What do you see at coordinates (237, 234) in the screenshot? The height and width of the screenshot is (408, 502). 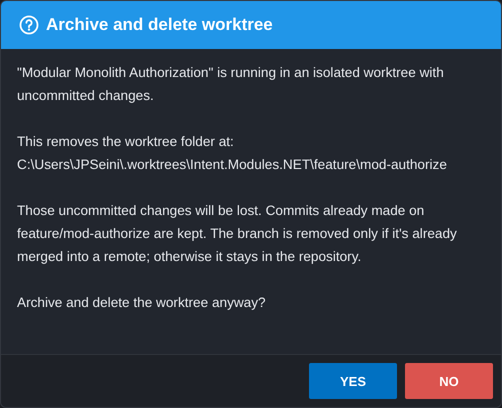 I see `message-text: Those uncommitted changes will be lost. Commits already made on feature/mod-authorize are kept. The branch is removed only if it's already merged into a remote; otherwise it stays in the repository.` at bounding box center [237, 234].